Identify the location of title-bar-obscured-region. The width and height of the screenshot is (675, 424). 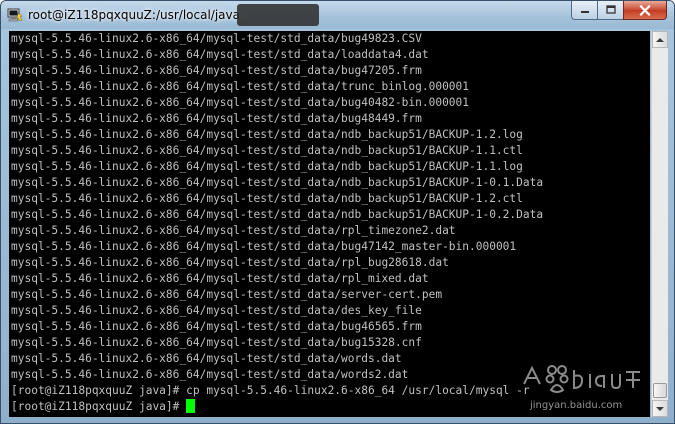
(278, 15).